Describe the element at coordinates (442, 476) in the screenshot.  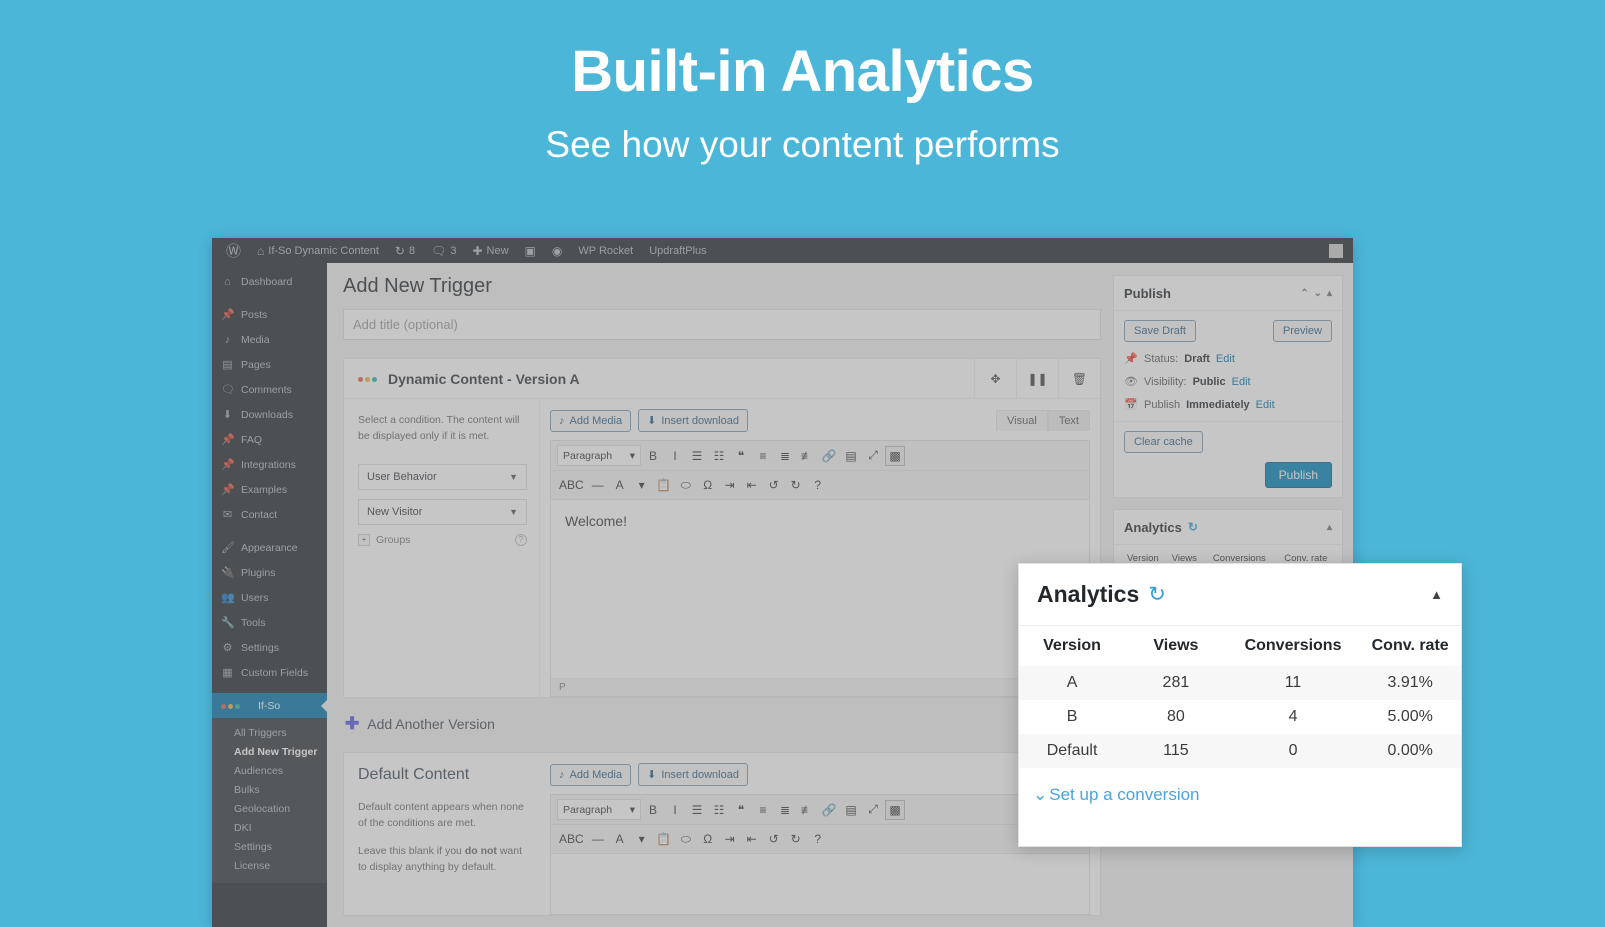
I see `condition-type-select: User Behavior ▼` at that location.